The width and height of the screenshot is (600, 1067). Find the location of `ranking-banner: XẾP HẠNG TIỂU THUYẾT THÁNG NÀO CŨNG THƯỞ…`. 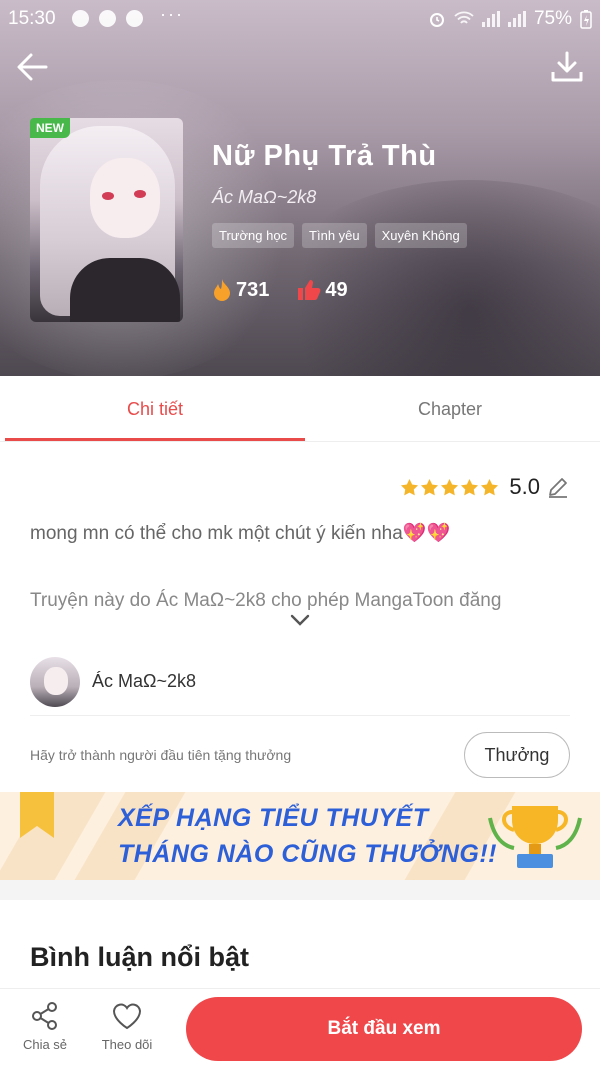

ranking-banner: XẾP HẠNG TIỂU THUYẾT THÁNG NÀO CŨNG THƯỞ… is located at coordinates (300, 836).